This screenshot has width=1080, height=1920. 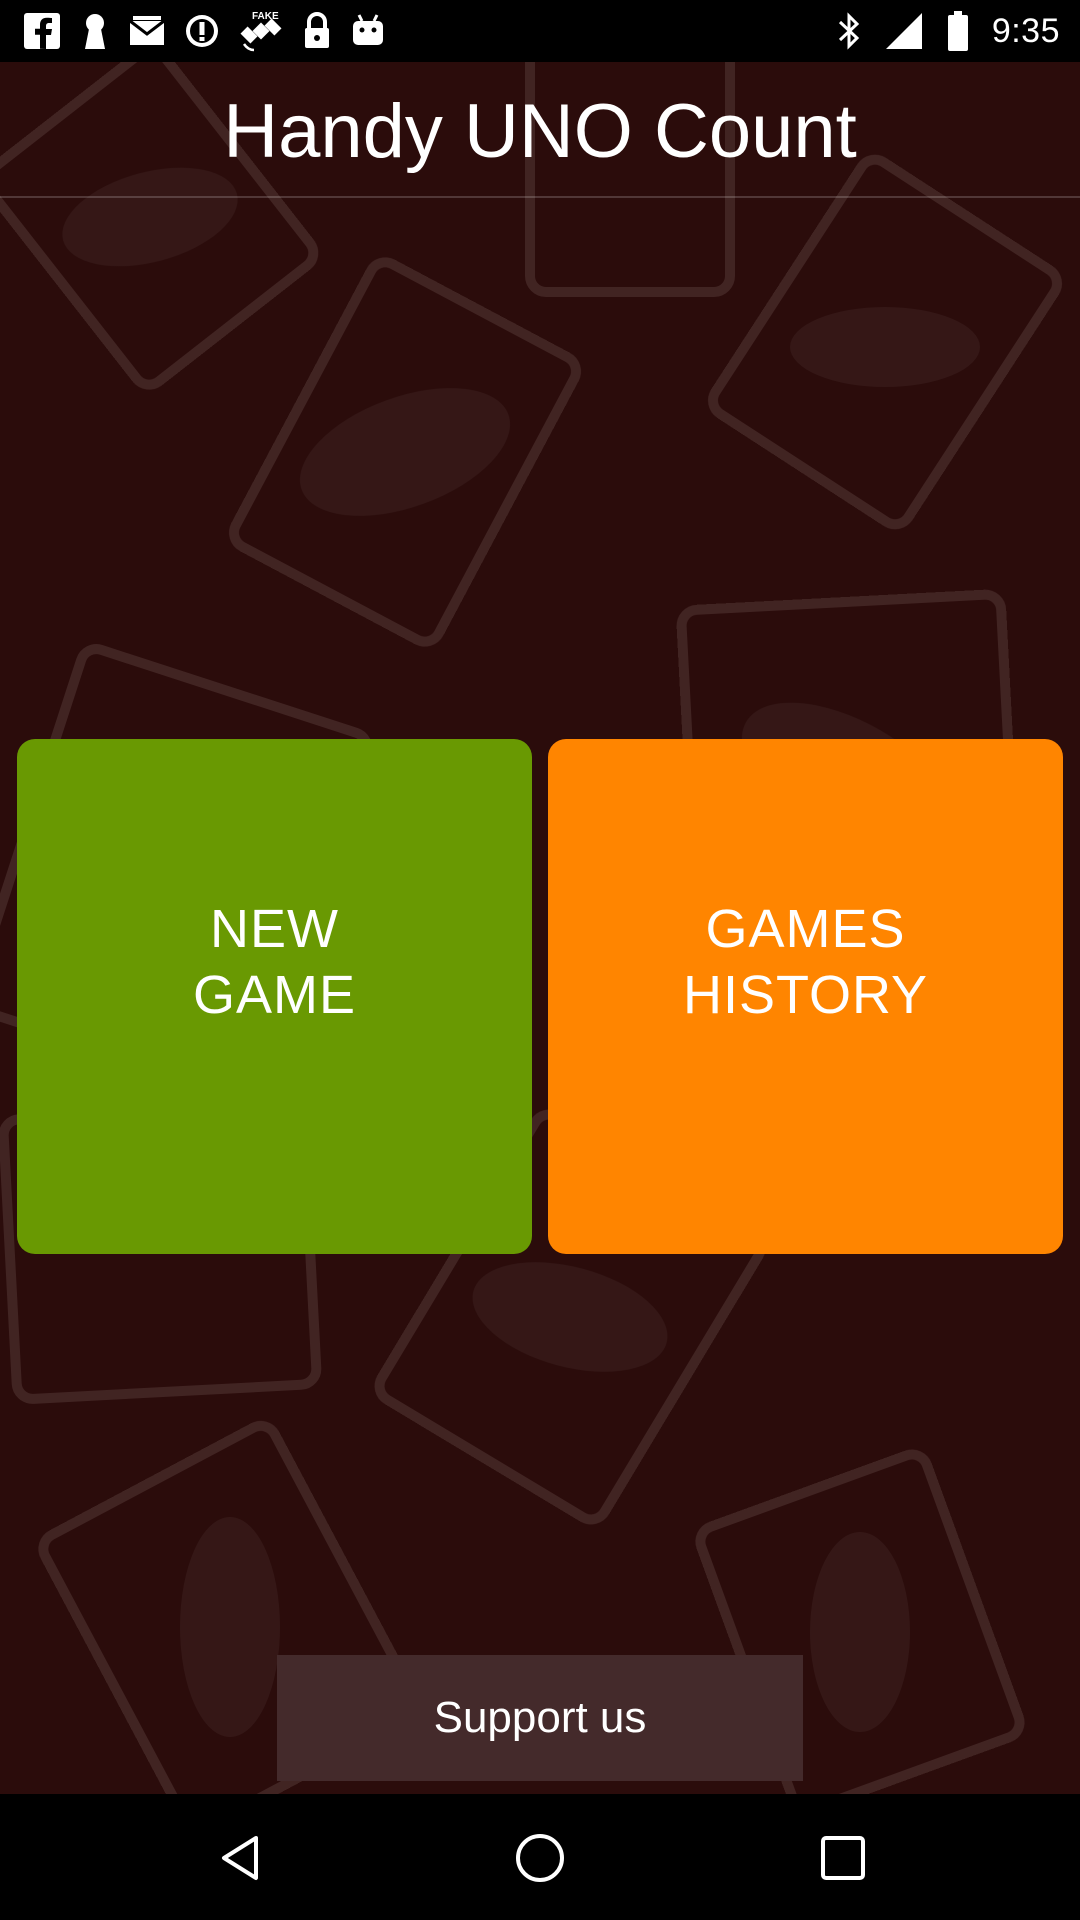 I want to click on new-game-label: NEW GAME, so click(x=274, y=962).